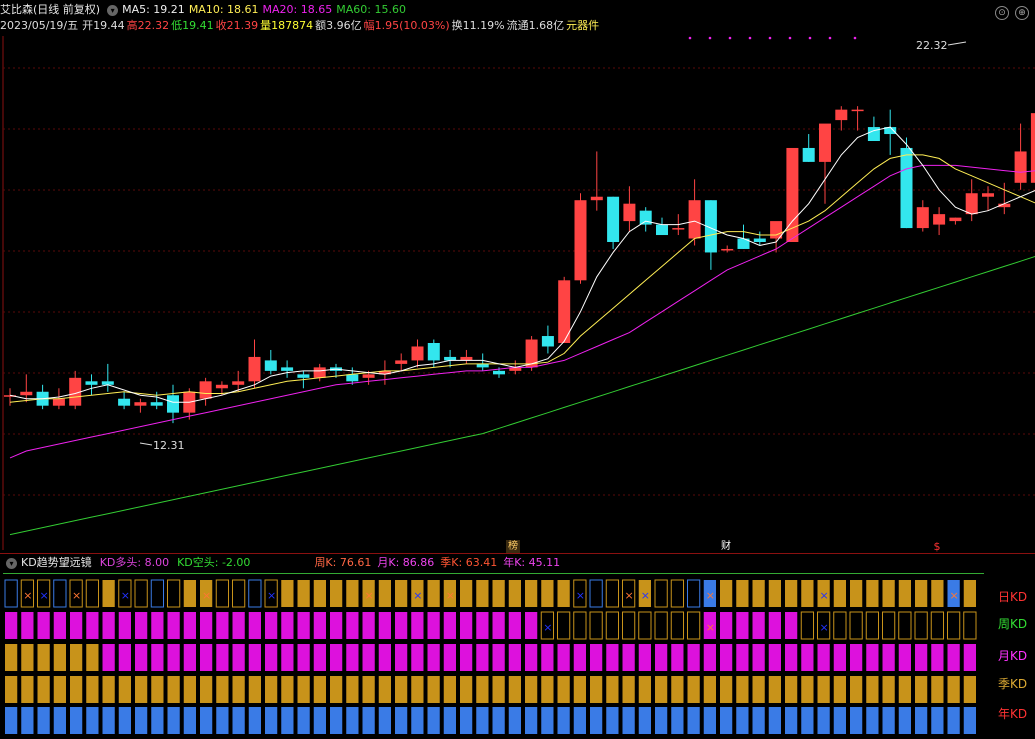 The image size is (1035, 739). I want to click on high-annotation: 22.32, so click(932, 45).